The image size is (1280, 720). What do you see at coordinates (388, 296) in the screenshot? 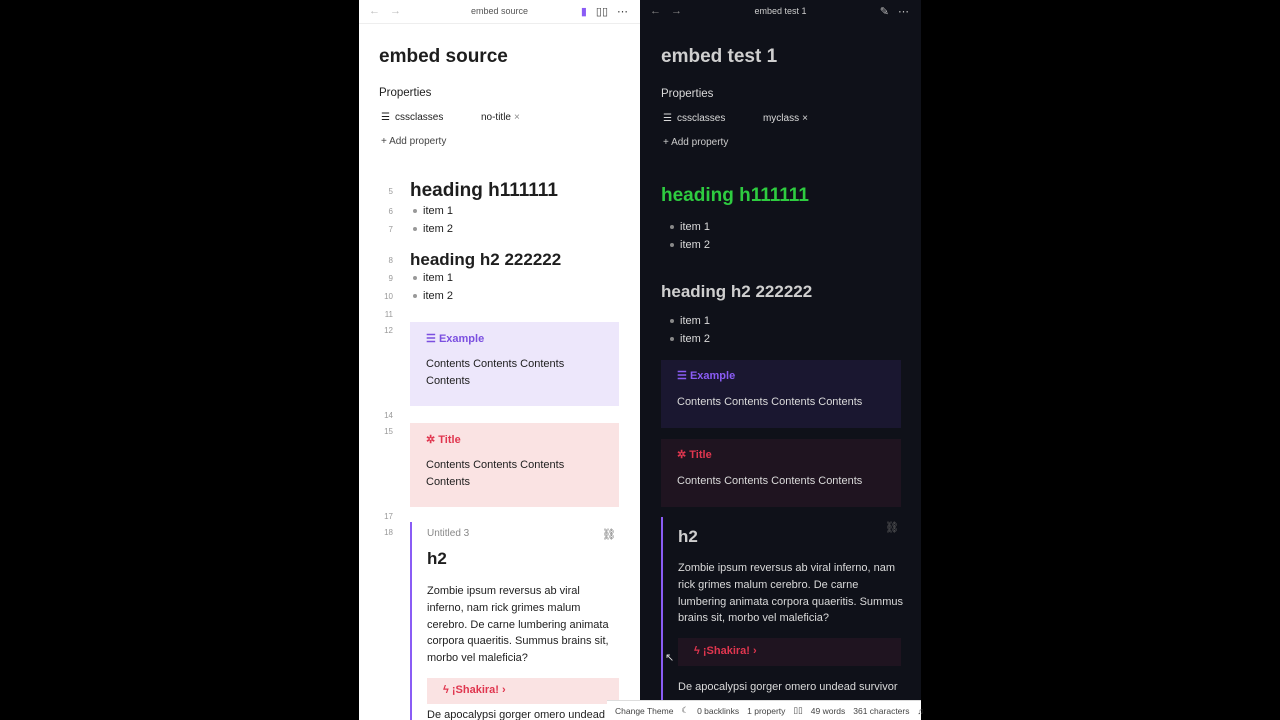
I see `line-number: 10` at bounding box center [388, 296].